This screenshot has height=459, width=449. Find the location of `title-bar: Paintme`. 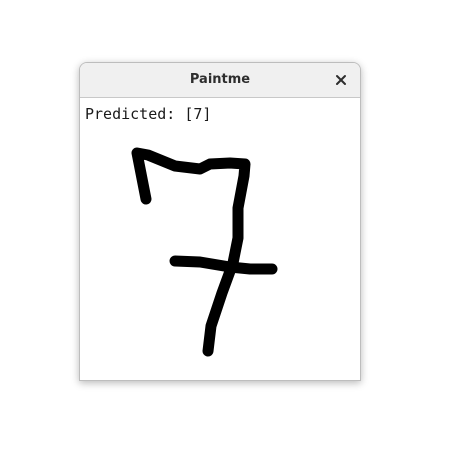

title-bar: Paintme is located at coordinates (220, 80).